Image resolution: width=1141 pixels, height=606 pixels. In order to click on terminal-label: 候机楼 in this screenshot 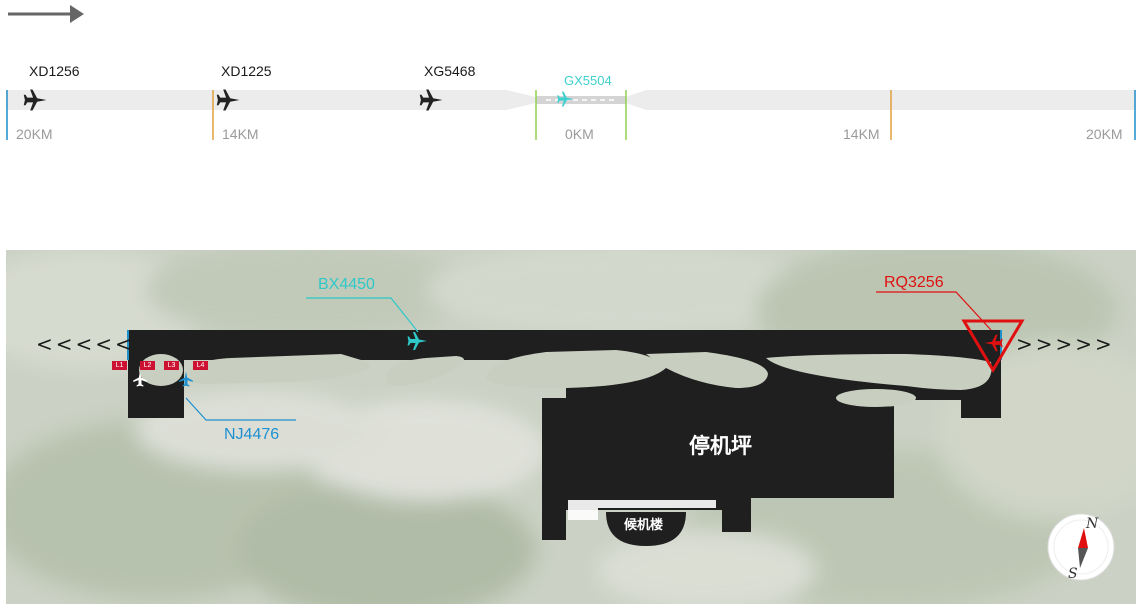, I will do `click(644, 525)`.